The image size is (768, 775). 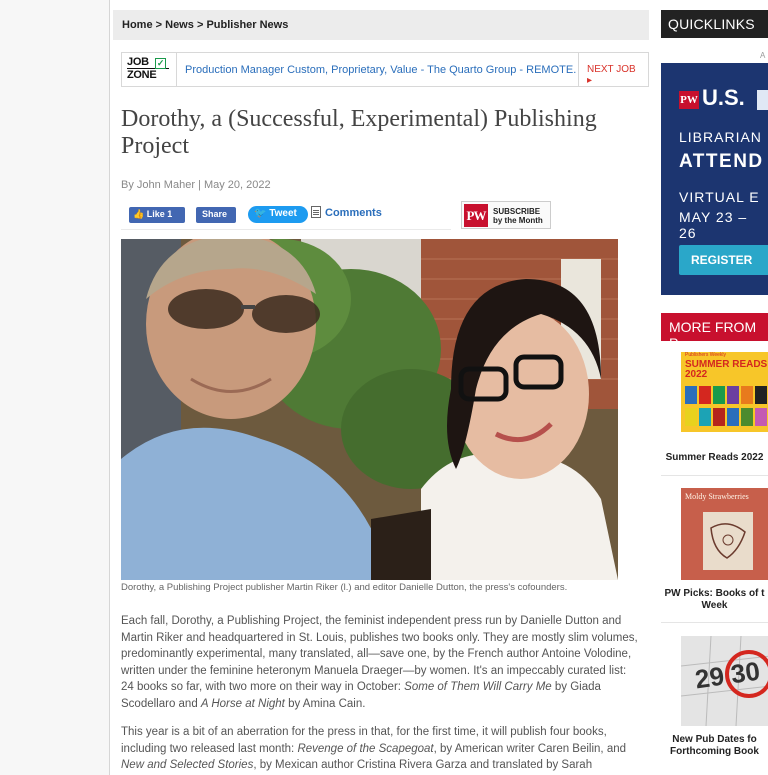 What do you see at coordinates (247, 25) in the screenshot?
I see `breadcrumb-publisher-news: Publisher News` at bounding box center [247, 25].